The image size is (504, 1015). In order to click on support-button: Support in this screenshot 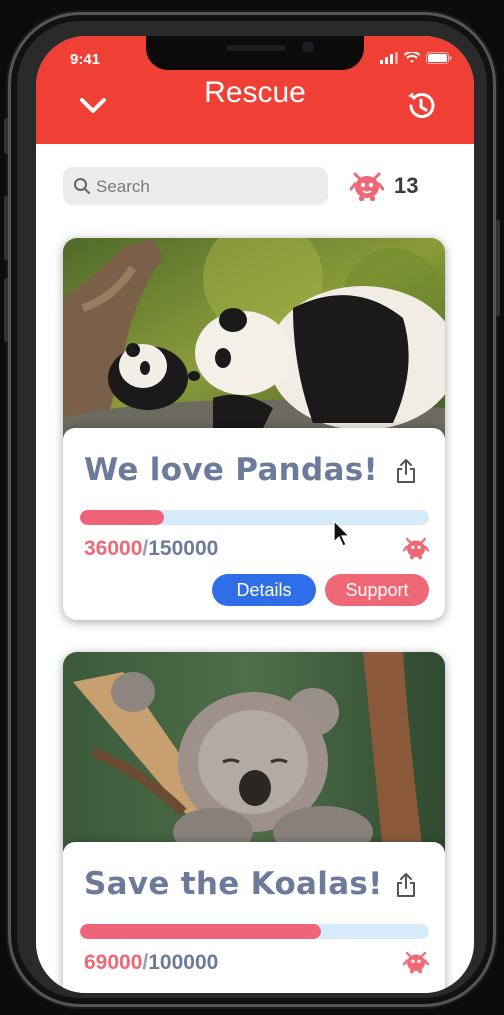, I will do `click(377, 590)`.